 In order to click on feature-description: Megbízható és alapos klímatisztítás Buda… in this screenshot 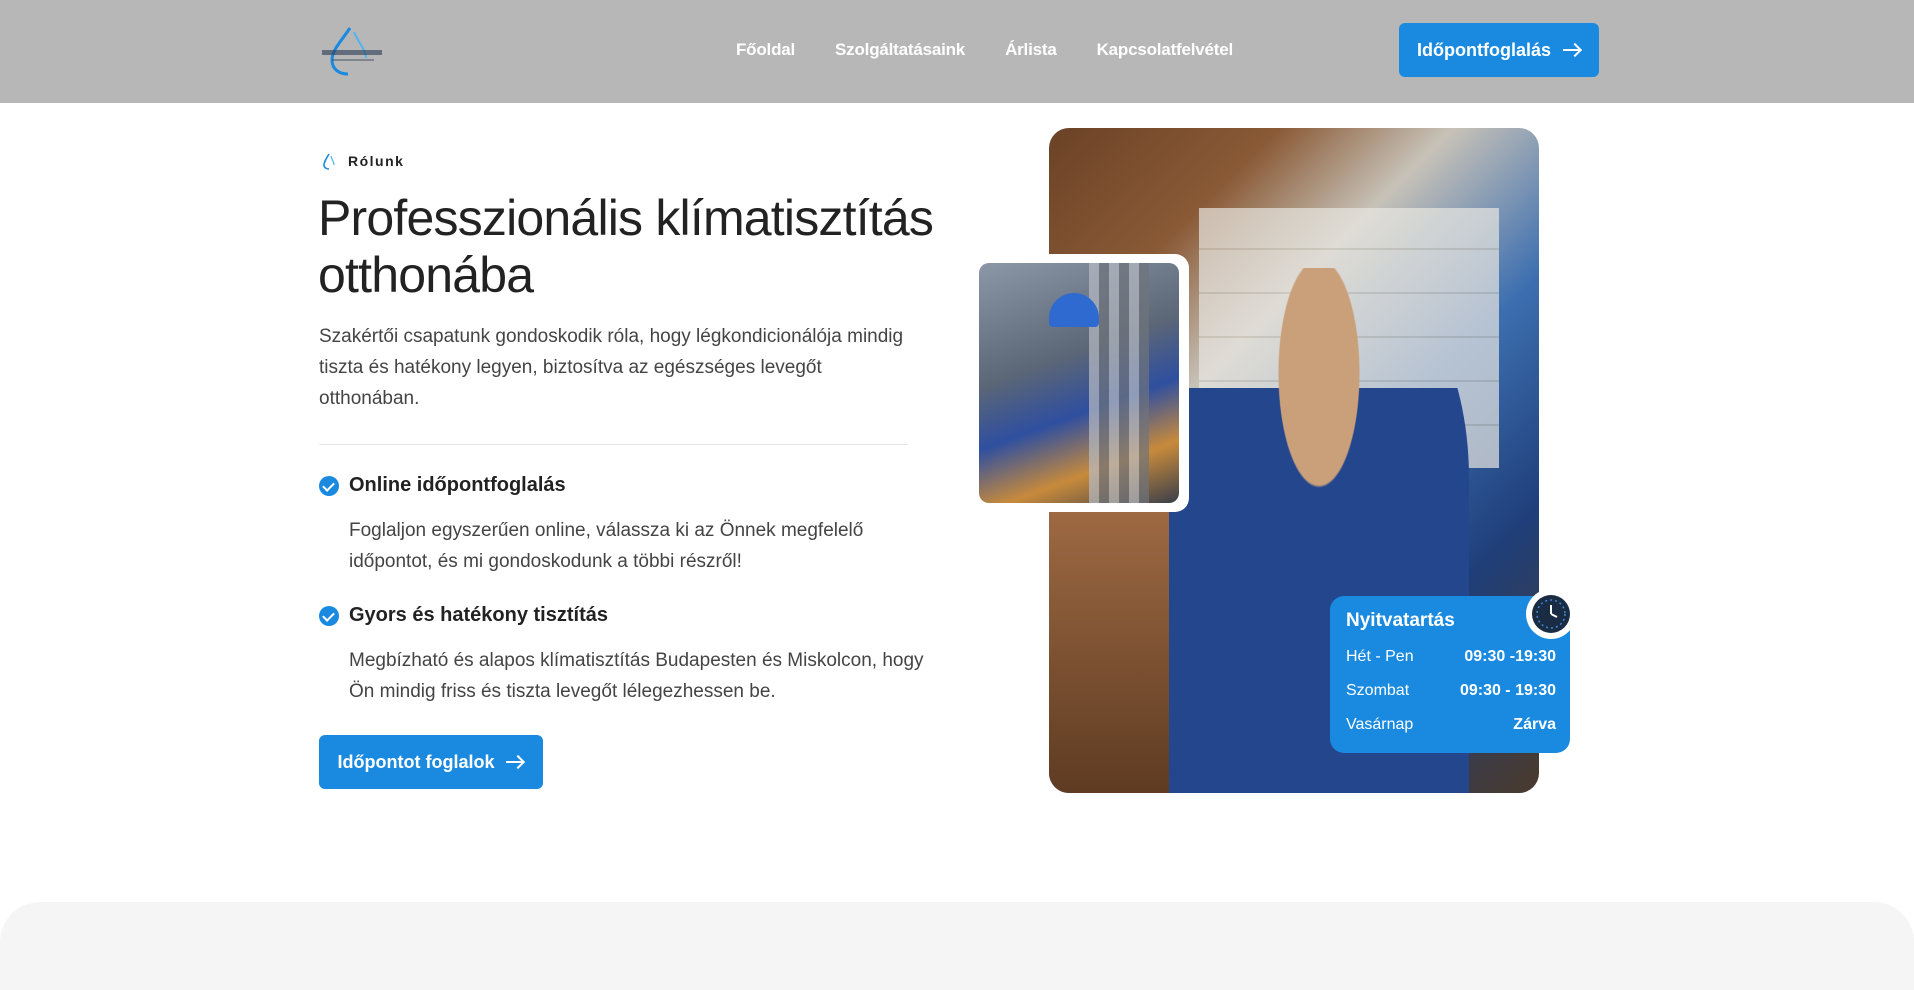, I will do `click(636, 676)`.